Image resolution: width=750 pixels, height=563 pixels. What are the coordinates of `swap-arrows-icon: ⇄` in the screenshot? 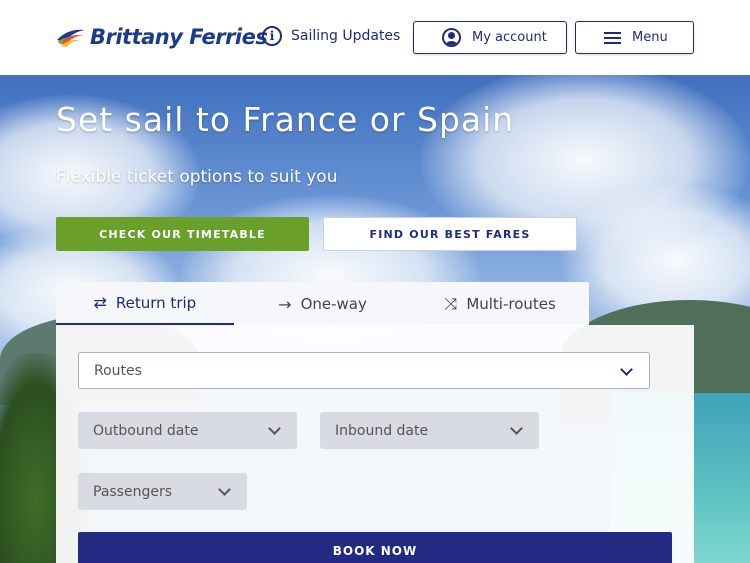 It's located at (100, 302).